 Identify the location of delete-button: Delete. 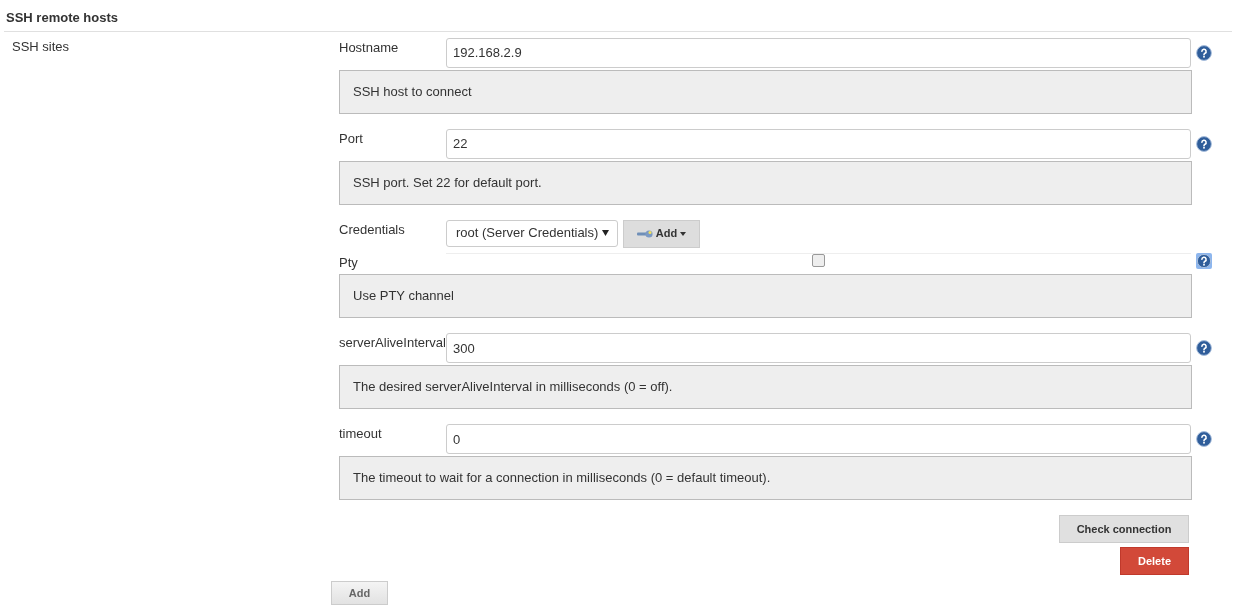
(1154, 561).